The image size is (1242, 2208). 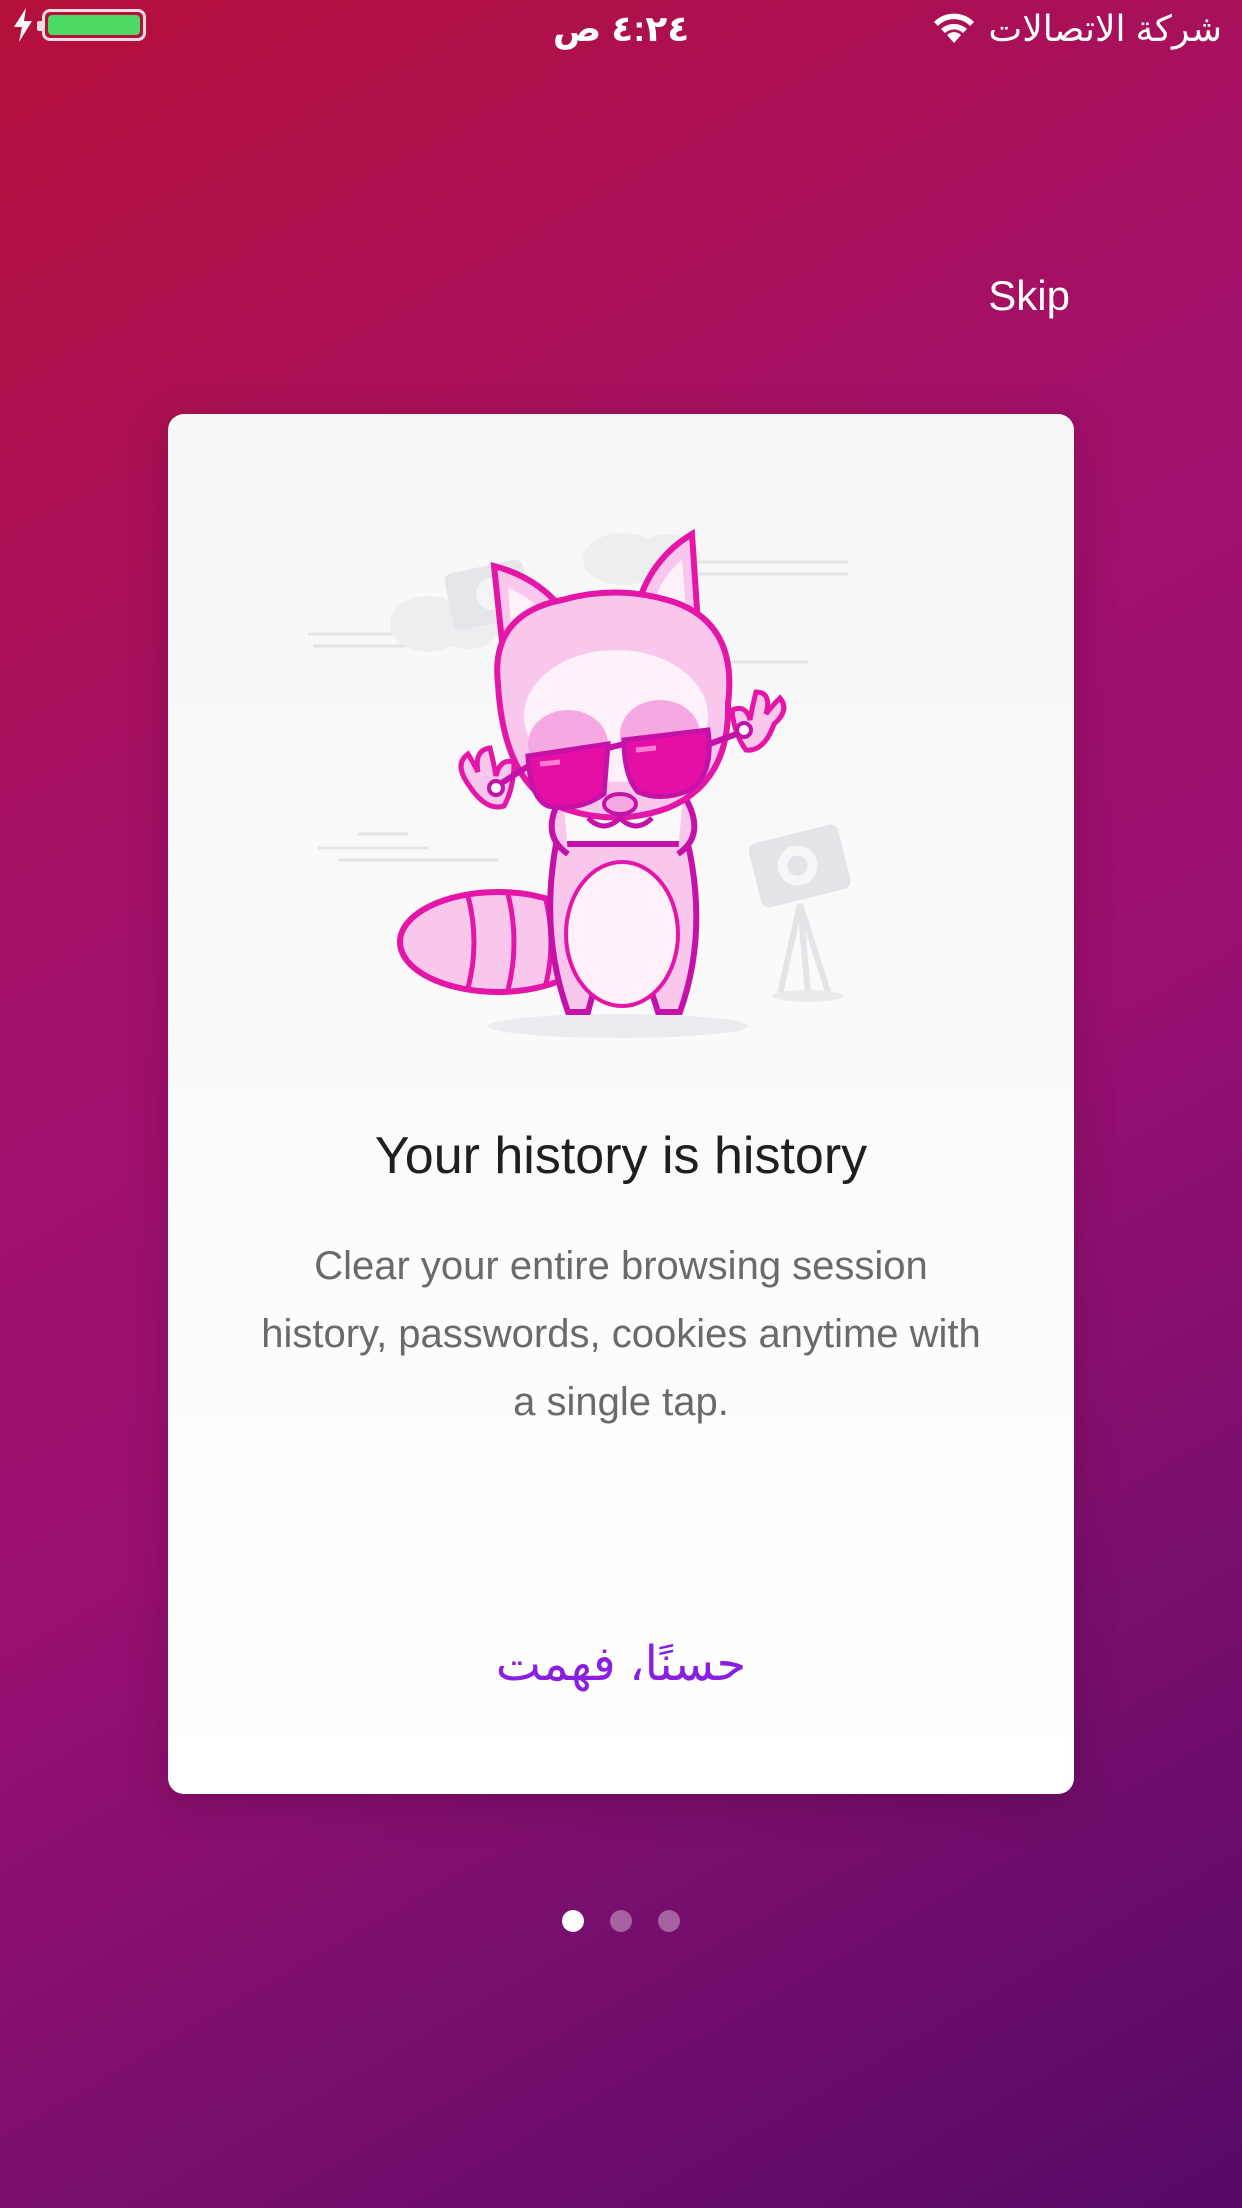 I want to click on carrier-name: شركة الاتصالات, so click(x=1105, y=28).